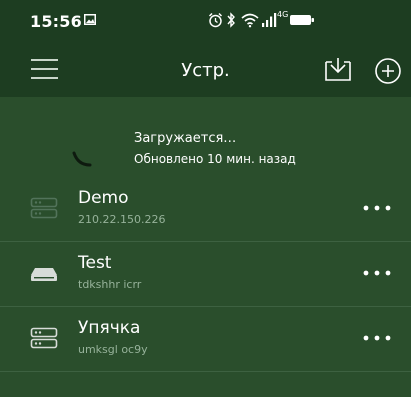  I want to click on device-address: umksgl oc9y, so click(113, 349).